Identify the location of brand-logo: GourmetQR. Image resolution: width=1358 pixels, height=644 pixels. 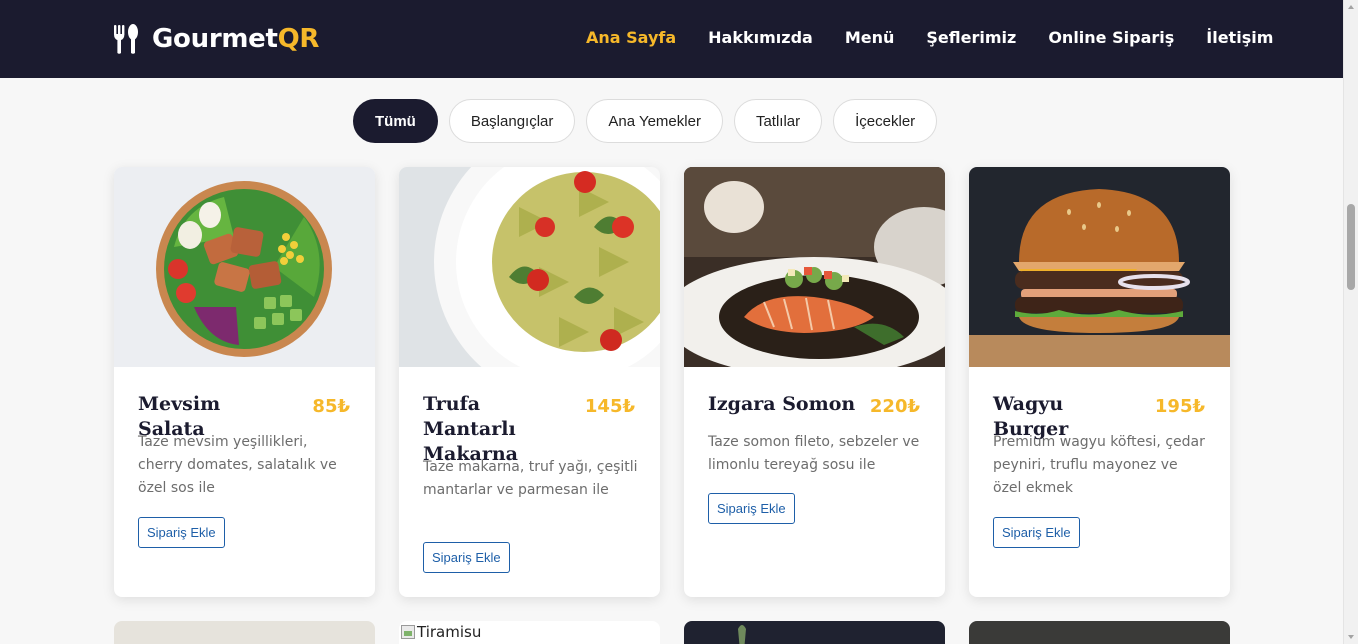
(215, 39).